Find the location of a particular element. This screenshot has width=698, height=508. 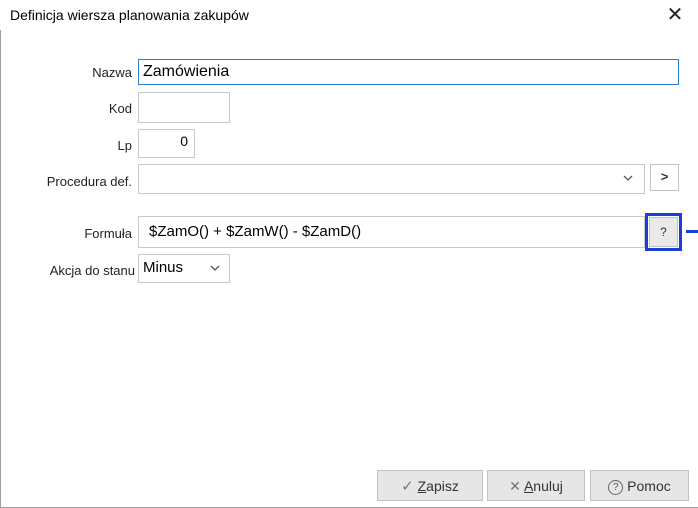

nazwa-label: Nazwa is located at coordinates (112, 72).